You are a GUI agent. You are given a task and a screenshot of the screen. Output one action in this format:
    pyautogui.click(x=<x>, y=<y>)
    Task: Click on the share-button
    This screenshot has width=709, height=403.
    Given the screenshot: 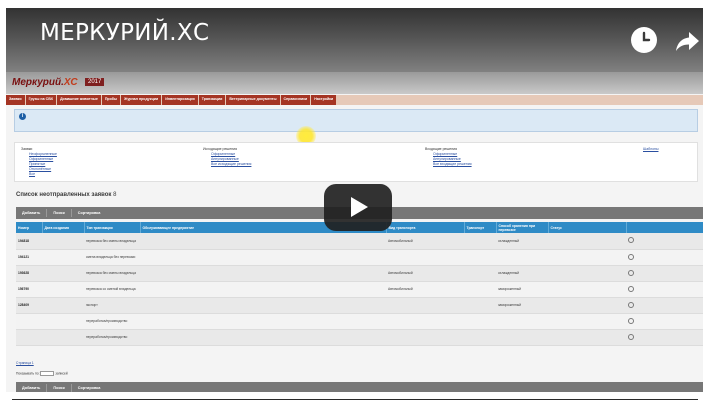 What is the action you would take?
    pyautogui.click(x=687, y=41)
    